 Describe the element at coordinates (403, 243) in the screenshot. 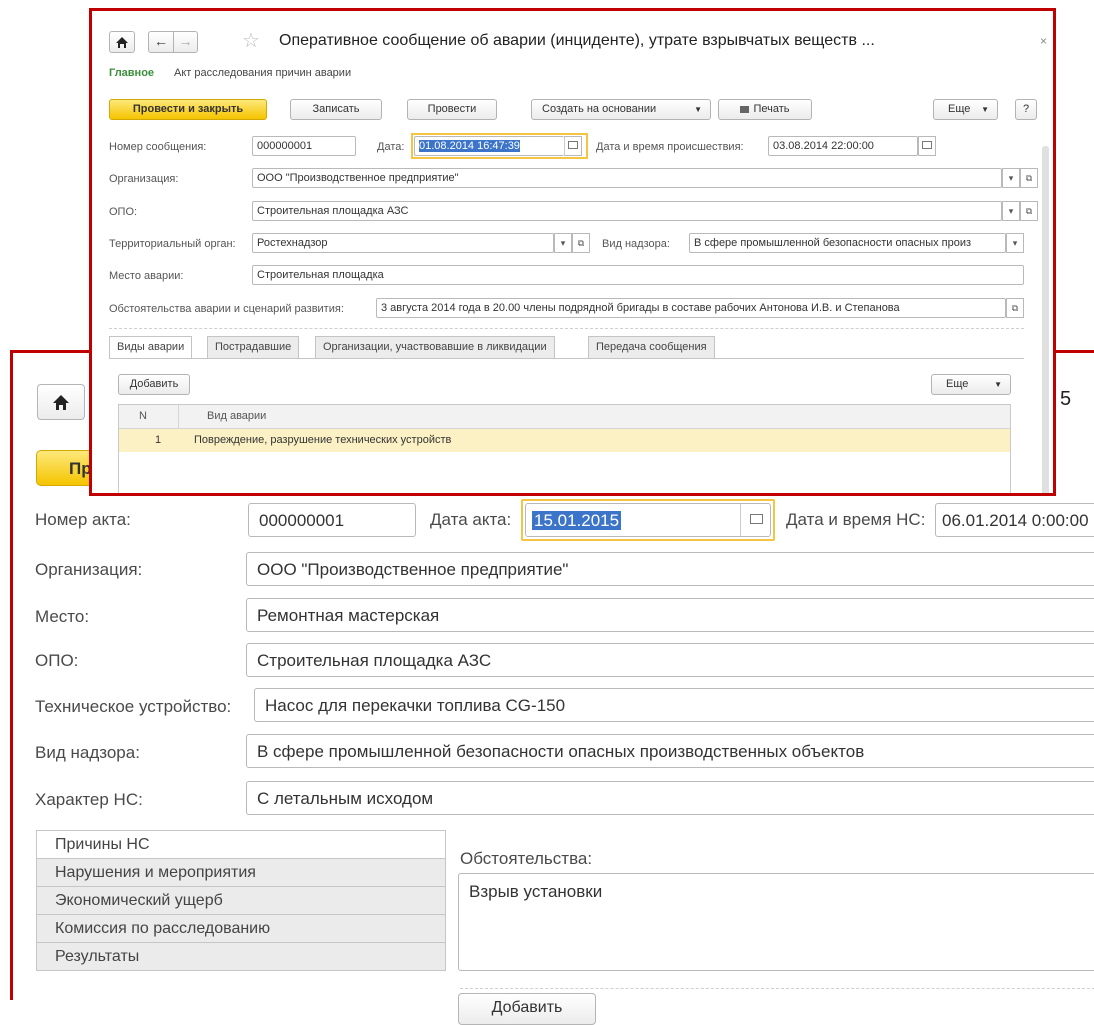

I see `territorial-body-field: Ростехнадзор` at that location.